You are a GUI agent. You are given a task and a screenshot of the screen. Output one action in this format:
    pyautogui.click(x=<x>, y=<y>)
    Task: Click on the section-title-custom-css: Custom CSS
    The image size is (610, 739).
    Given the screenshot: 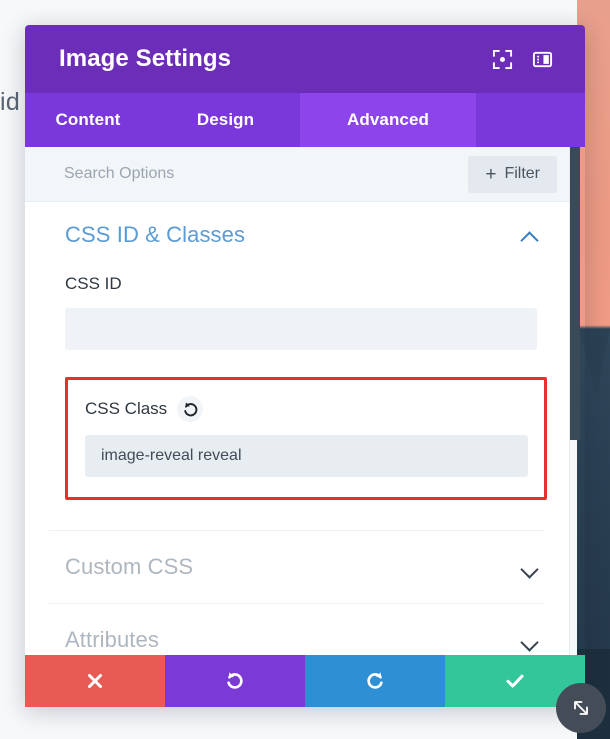 What is the action you would take?
    pyautogui.click(x=129, y=566)
    